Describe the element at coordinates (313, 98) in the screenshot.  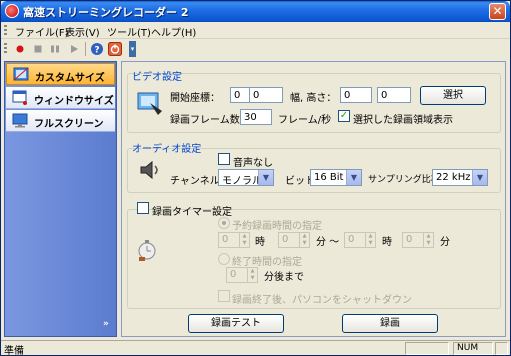
I see `size-label: 幅, 高さ：` at that location.